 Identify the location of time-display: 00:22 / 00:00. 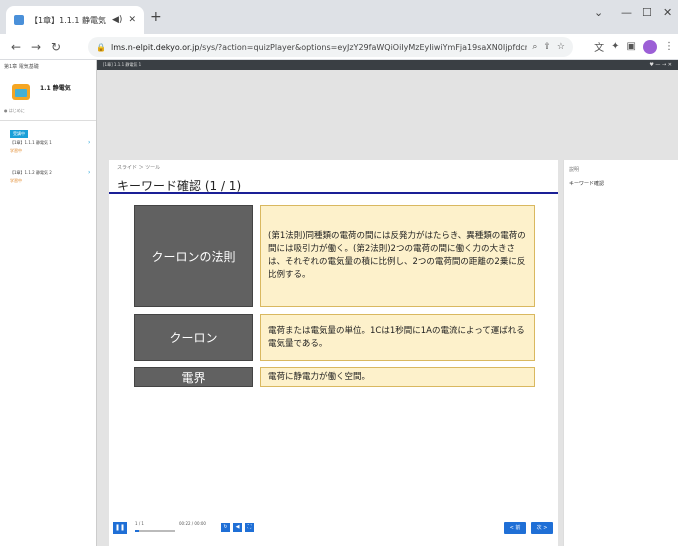
(192, 523).